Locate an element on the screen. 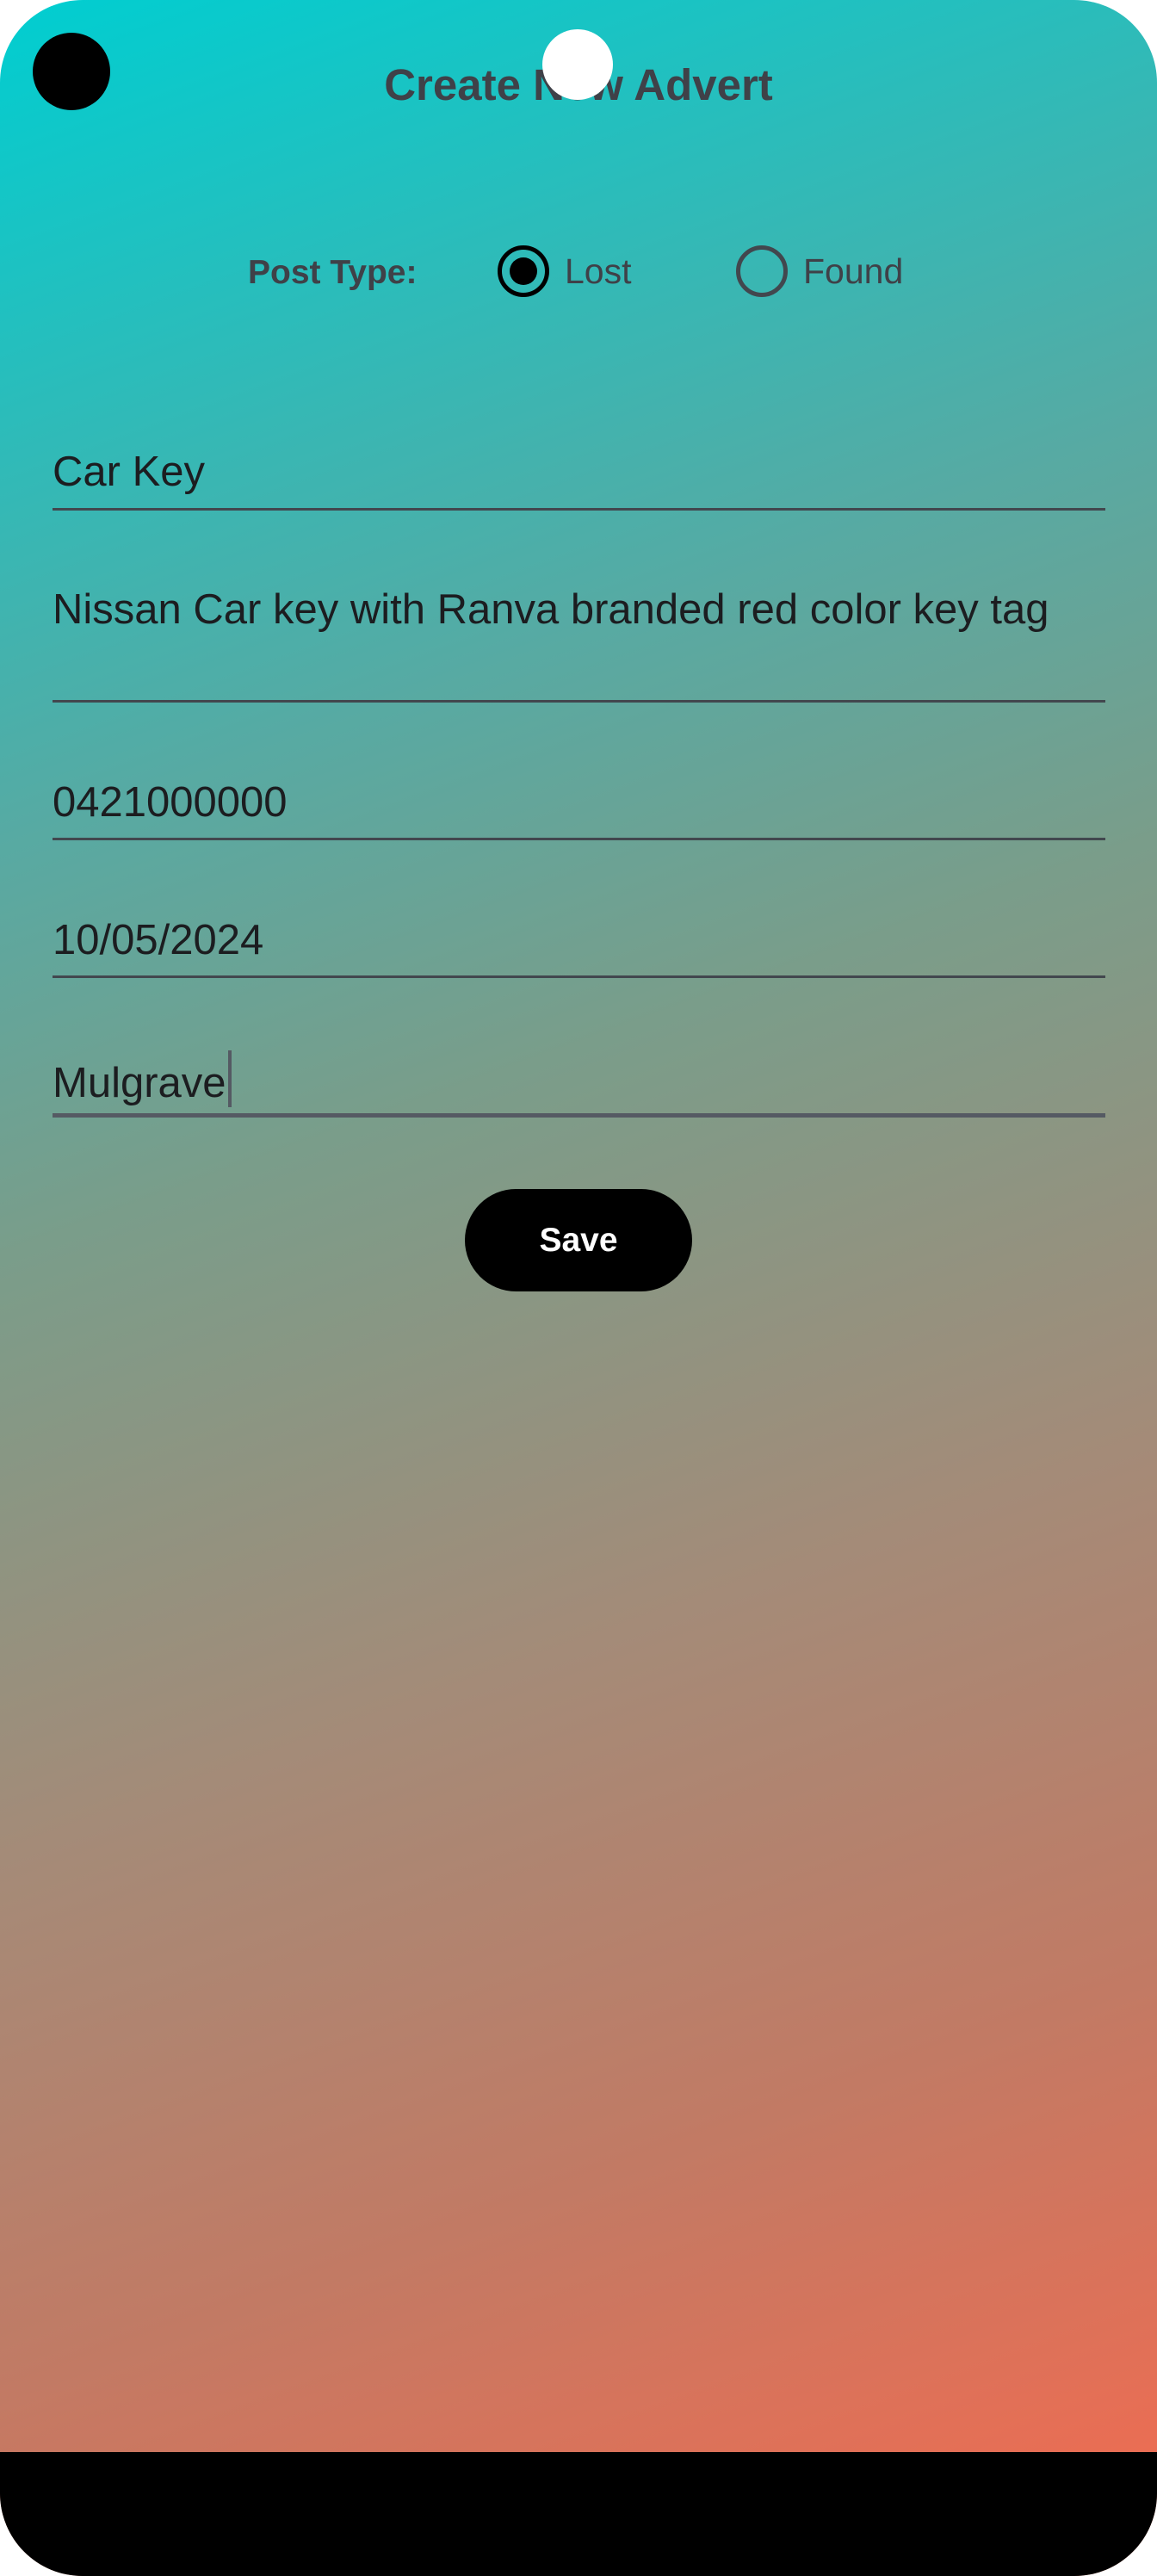 Image resolution: width=1157 pixels, height=2576 pixels. radio-option-found: Found is located at coordinates (819, 271).